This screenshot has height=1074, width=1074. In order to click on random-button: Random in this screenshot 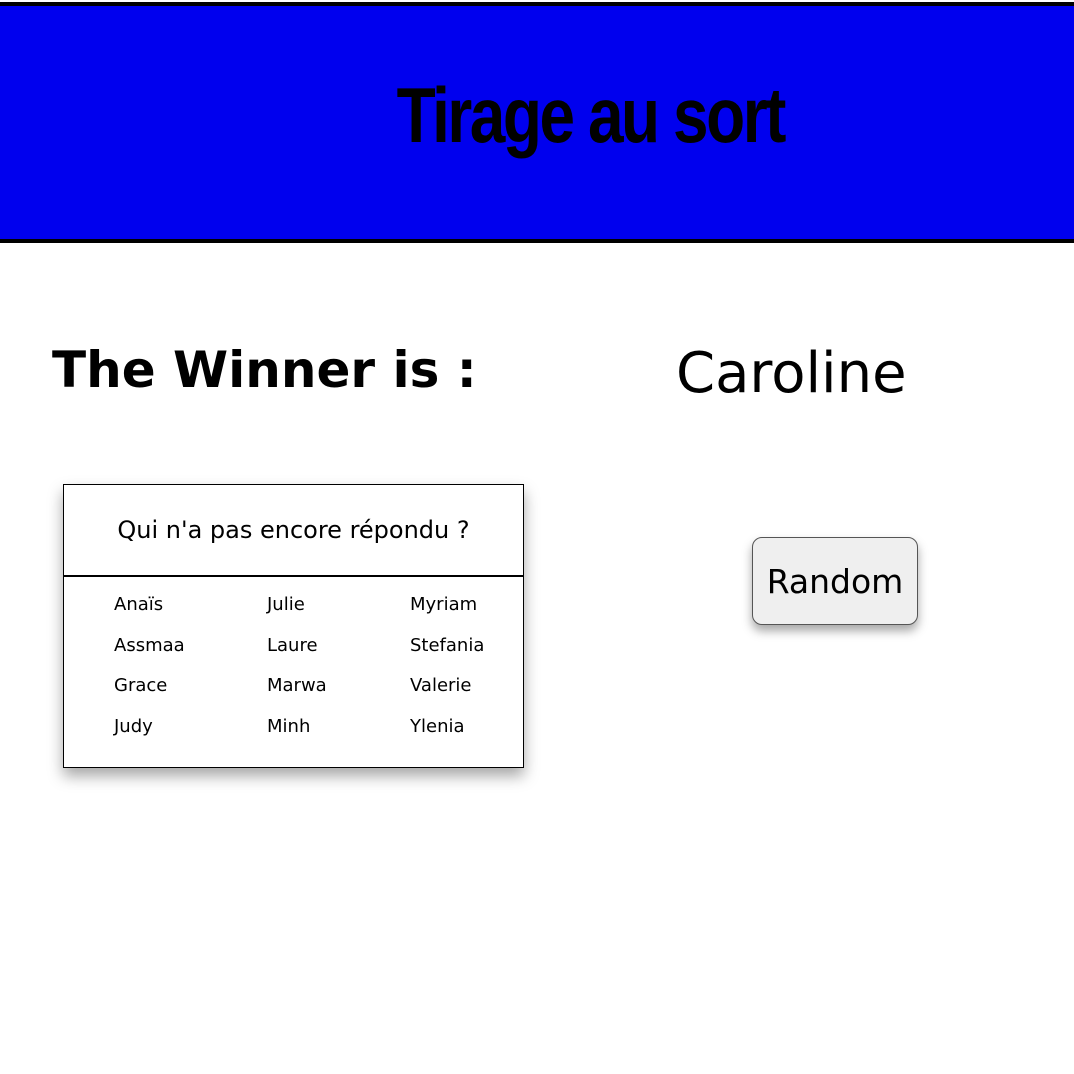, I will do `click(835, 581)`.